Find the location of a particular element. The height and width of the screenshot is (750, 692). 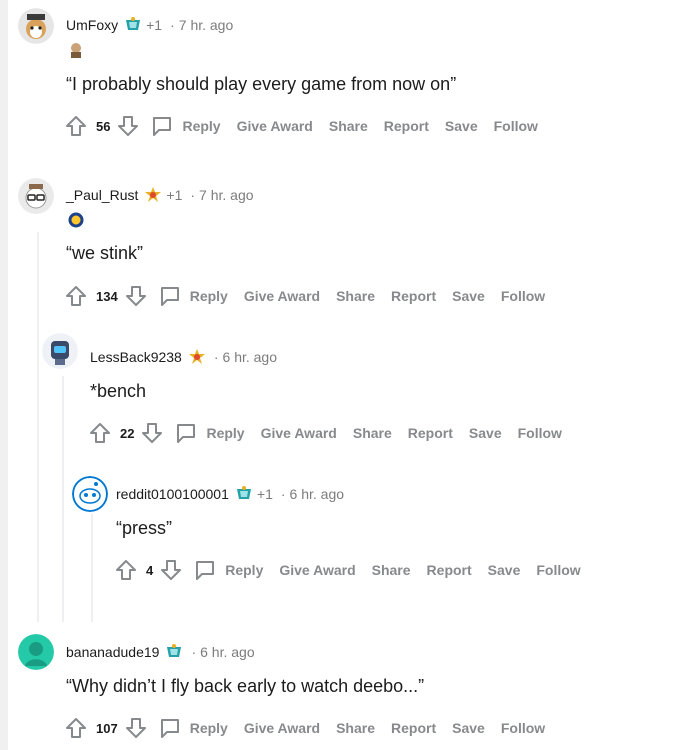

comment-header: bananadude19 · 6 hr. ago is located at coordinates (160, 652).